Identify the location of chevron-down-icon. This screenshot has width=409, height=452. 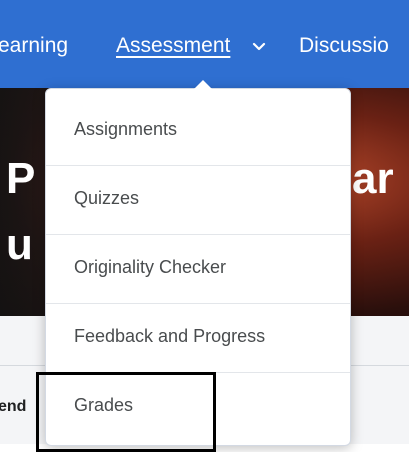
(259, 47).